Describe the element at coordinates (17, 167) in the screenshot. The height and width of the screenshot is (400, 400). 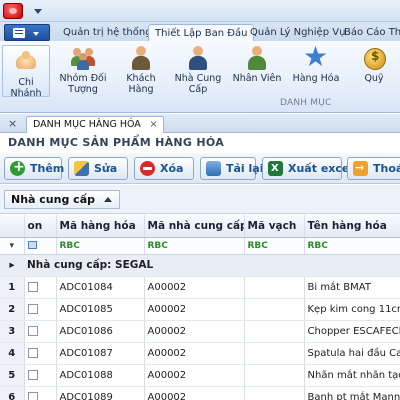
I see `add-icon` at that location.